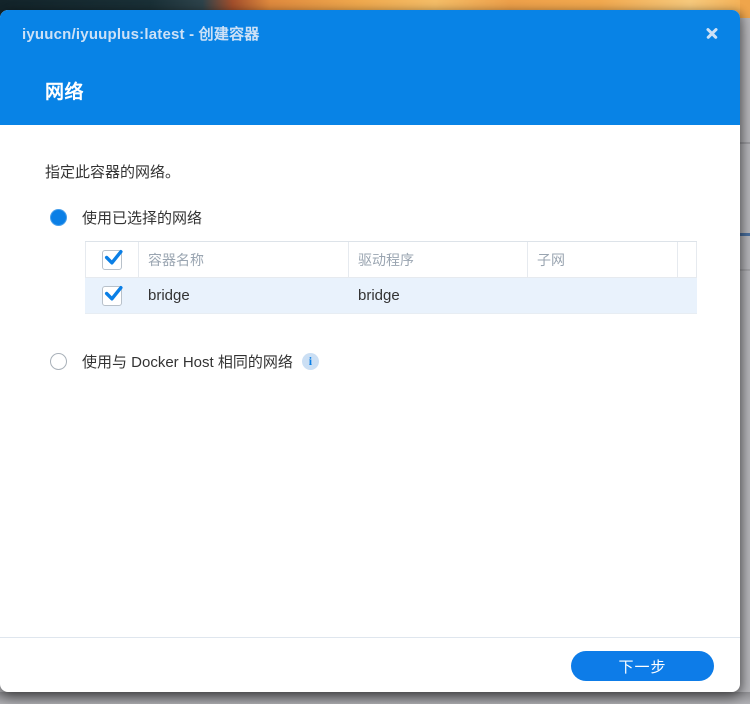 This screenshot has width=750, height=704. What do you see at coordinates (243, 259) in the screenshot?
I see `column-header-container-name: 容器名称` at bounding box center [243, 259].